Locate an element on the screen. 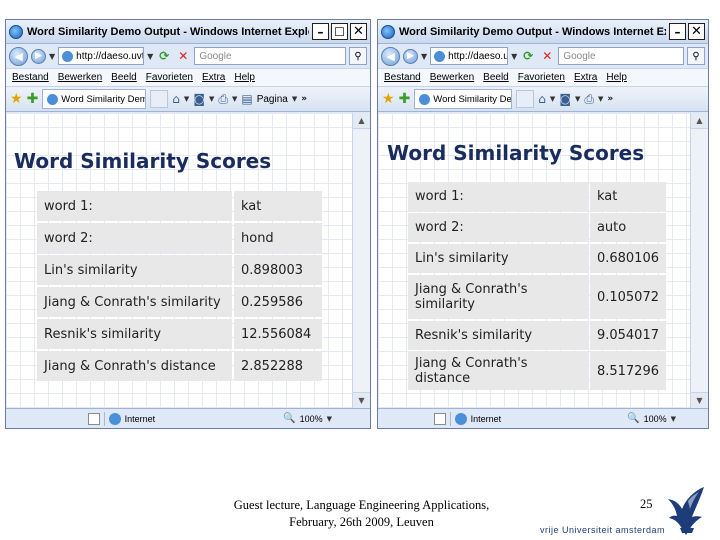 The width and height of the screenshot is (720, 540). address-input: http://daeso.uv is located at coordinates (469, 56).